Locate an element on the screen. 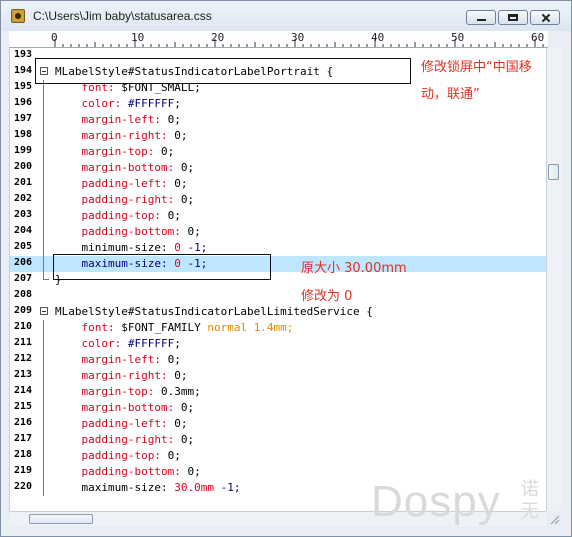 This screenshot has width=572, height=537. watermark-side-line-1: 诺 is located at coordinates (530, 489).